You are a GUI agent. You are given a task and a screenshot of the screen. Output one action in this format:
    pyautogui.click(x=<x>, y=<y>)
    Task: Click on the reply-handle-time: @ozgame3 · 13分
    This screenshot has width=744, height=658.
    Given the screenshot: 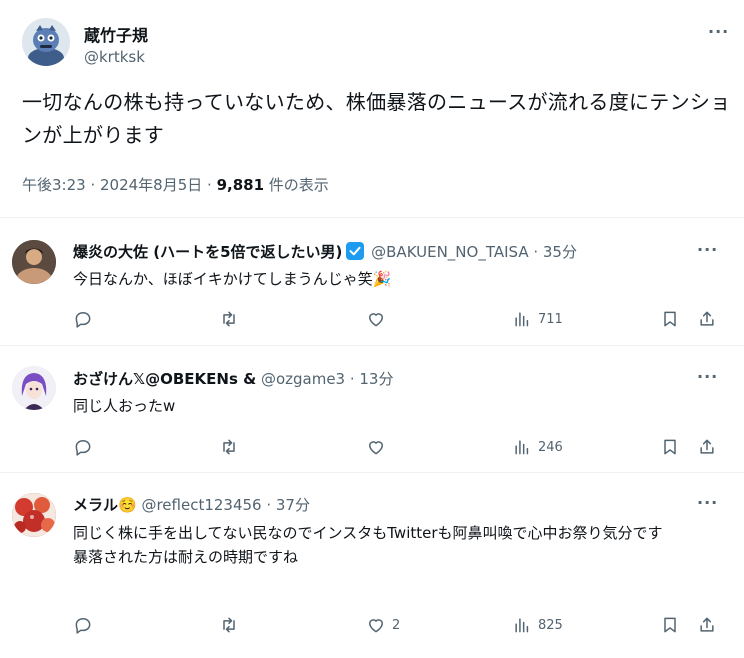 What is the action you would take?
    pyautogui.click(x=325, y=379)
    